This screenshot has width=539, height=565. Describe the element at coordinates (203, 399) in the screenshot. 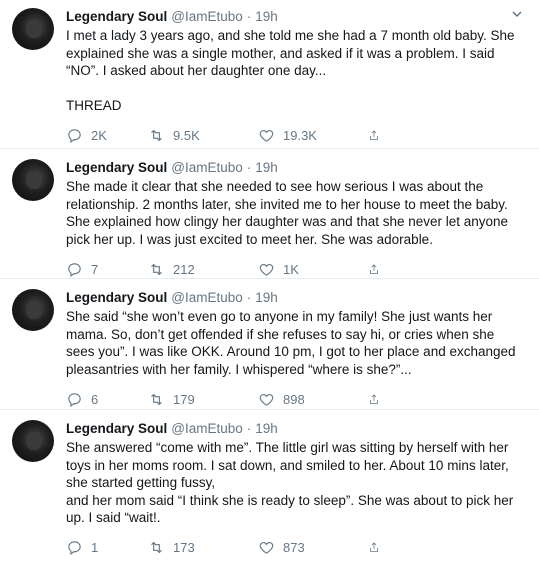

I see `retweet-button: 179` at that location.